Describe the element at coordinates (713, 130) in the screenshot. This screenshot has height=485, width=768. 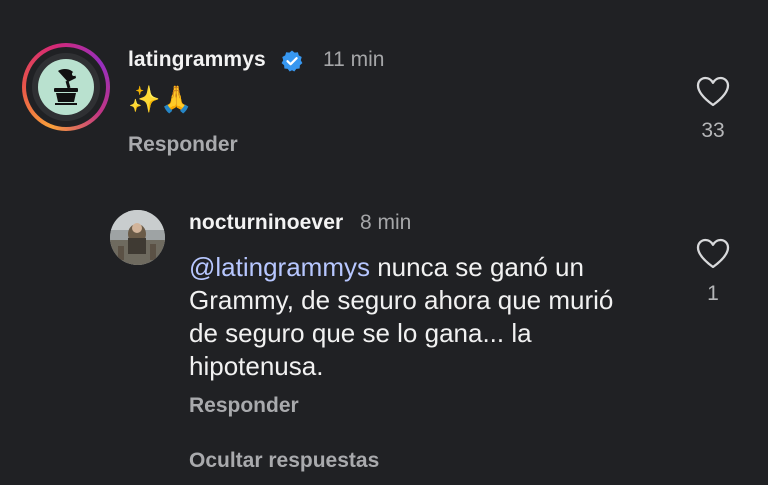
I see `like-count: 33` at that location.